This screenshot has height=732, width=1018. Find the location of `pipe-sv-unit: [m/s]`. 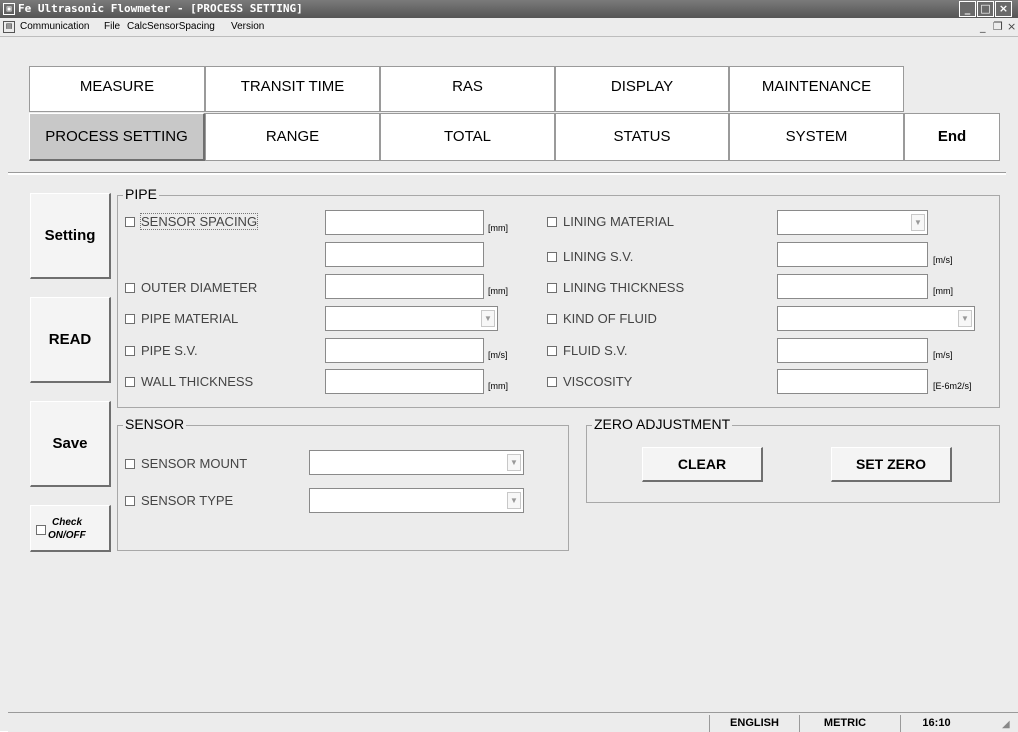

pipe-sv-unit: [m/s] is located at coordinates (498, 355).